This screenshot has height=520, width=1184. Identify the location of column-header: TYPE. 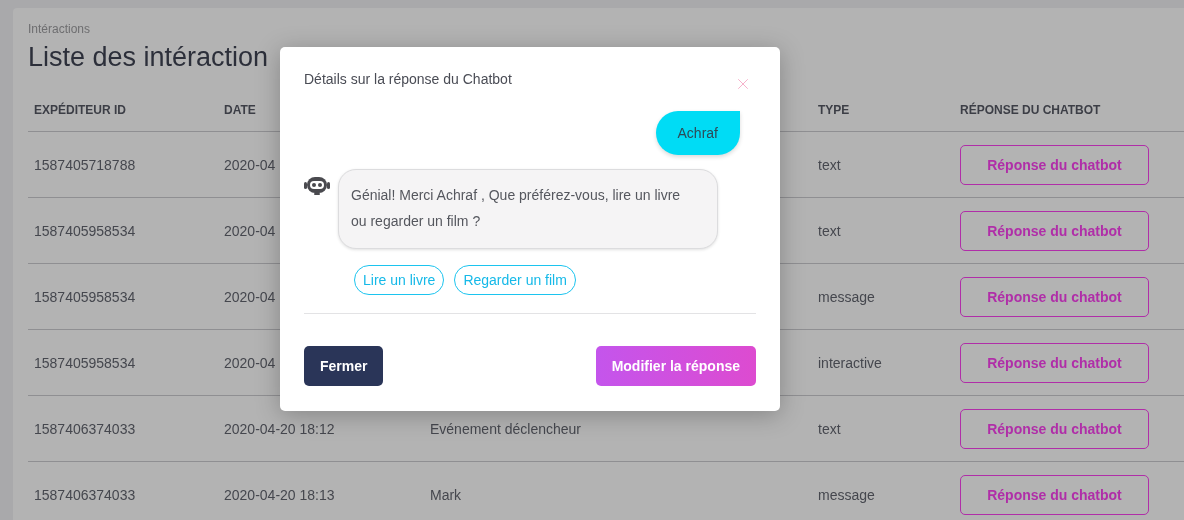
(883, 117).